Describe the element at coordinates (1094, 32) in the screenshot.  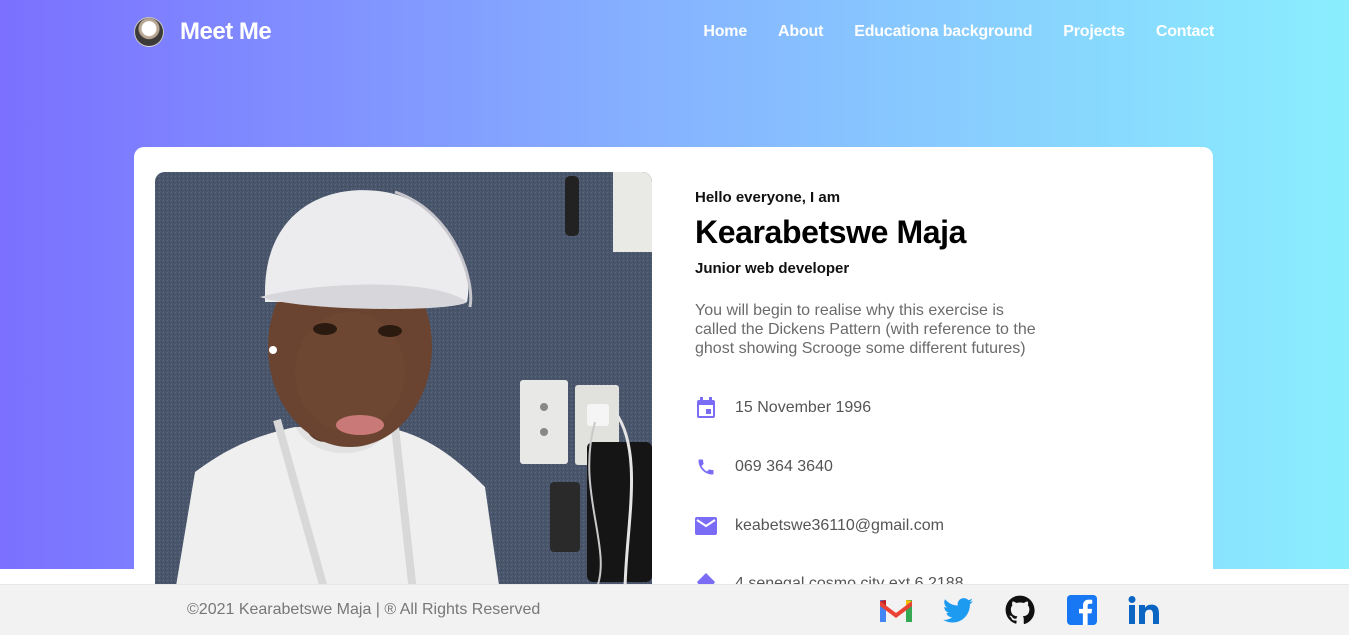
I see `nav-projects: Projects` at that location.